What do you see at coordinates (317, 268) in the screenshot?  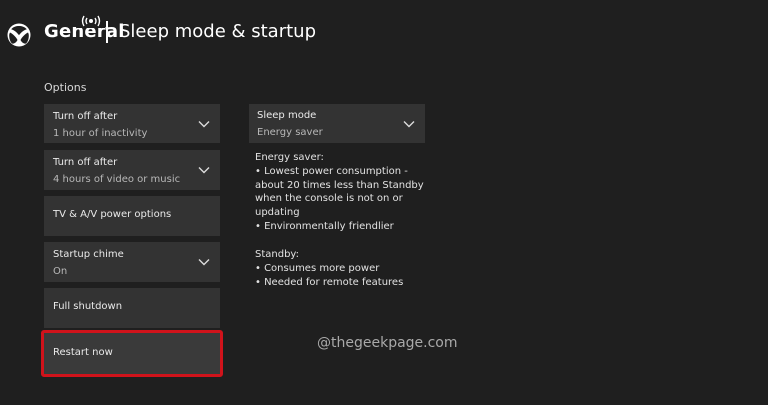 I see `description-line: • Consumes more power` at bounding box center [317, 268].